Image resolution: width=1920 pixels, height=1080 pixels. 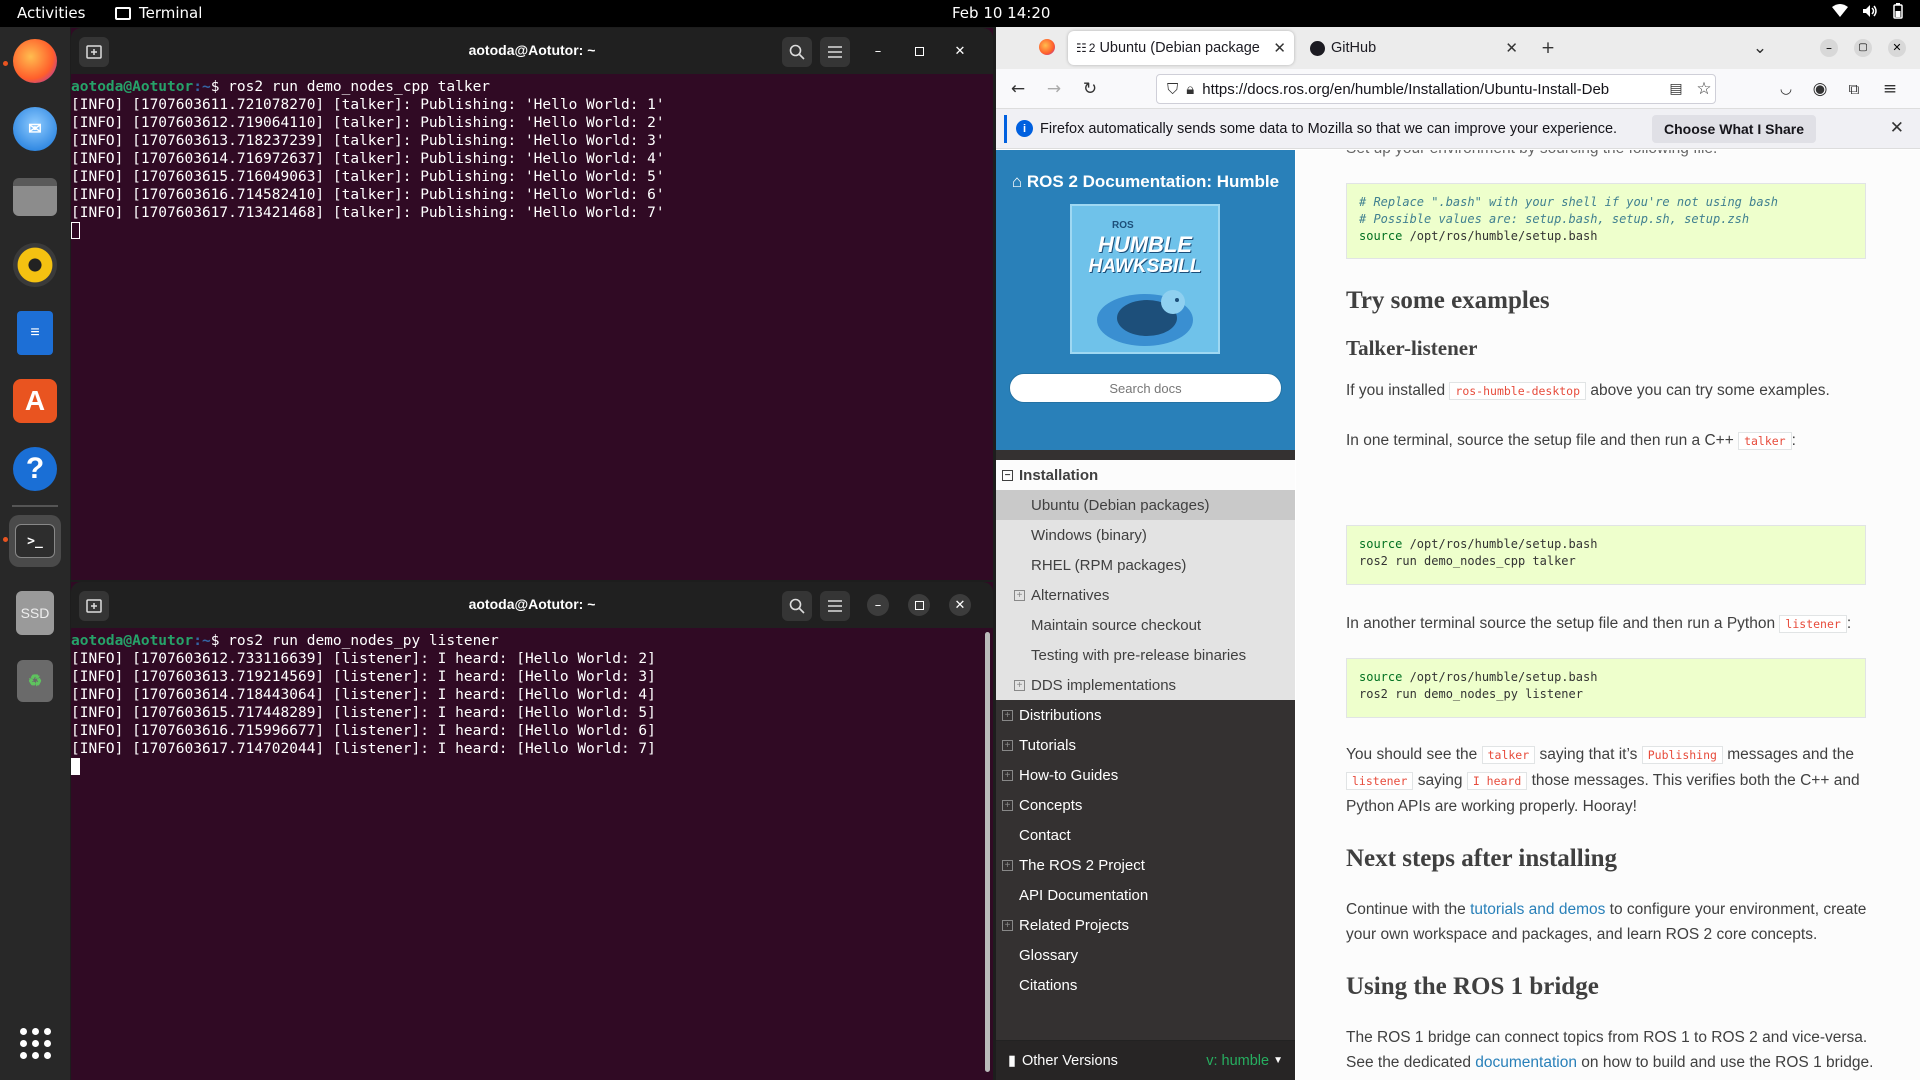 I want to click on extensions-button: ⧉, so click(x=1854, y=89).